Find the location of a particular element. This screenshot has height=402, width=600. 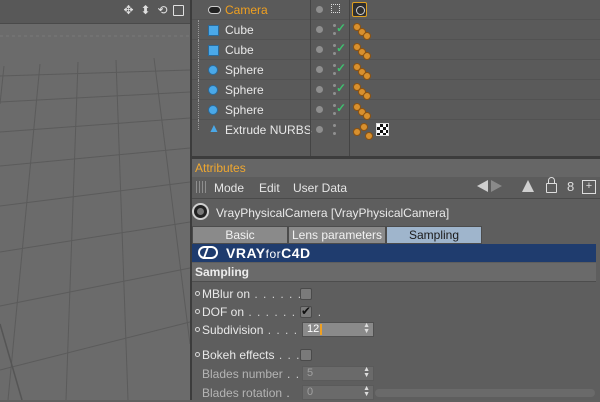

new-panel-icon: + is located at coordinates (589, 187).